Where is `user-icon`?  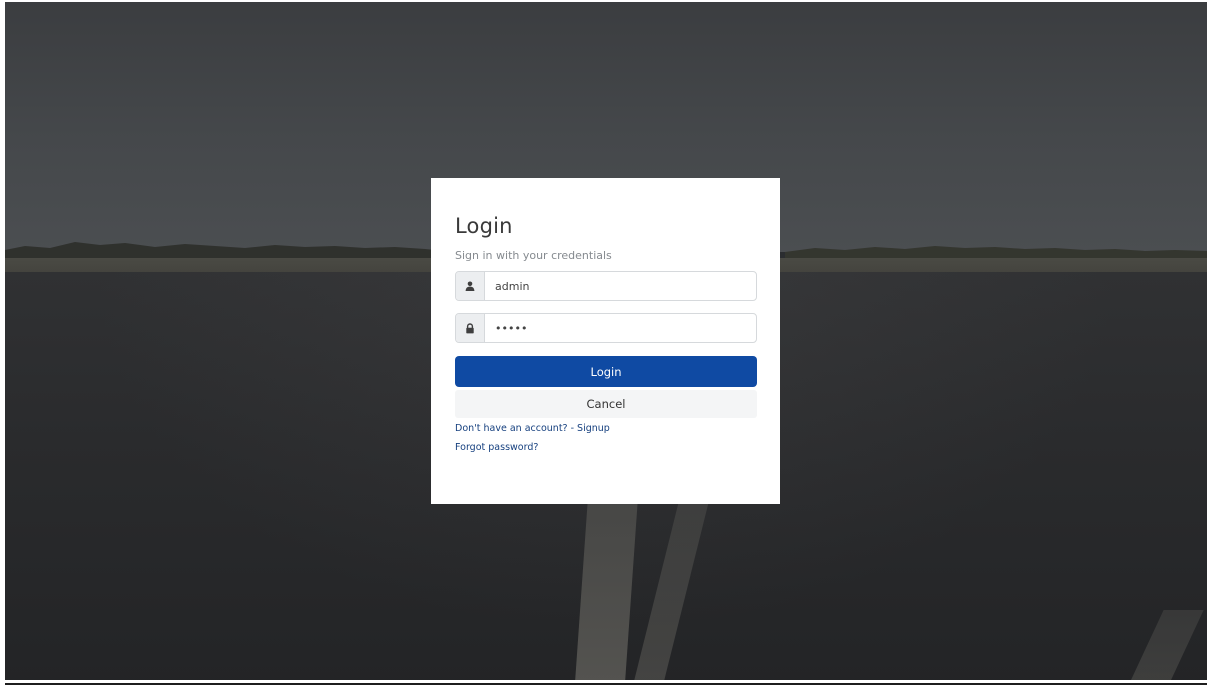
user-icon is located at coordinates (470, 286).